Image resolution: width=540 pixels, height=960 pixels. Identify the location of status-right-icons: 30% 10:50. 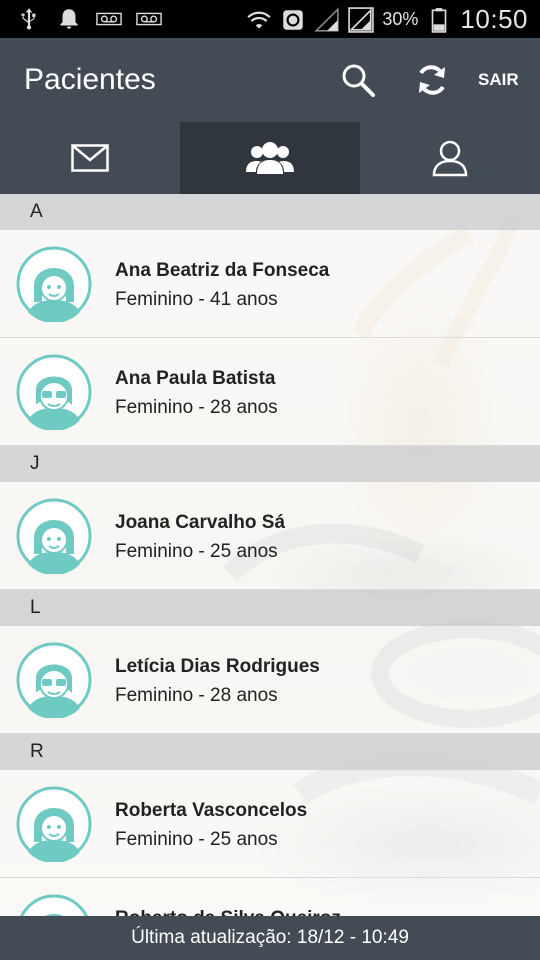
(387, 19).